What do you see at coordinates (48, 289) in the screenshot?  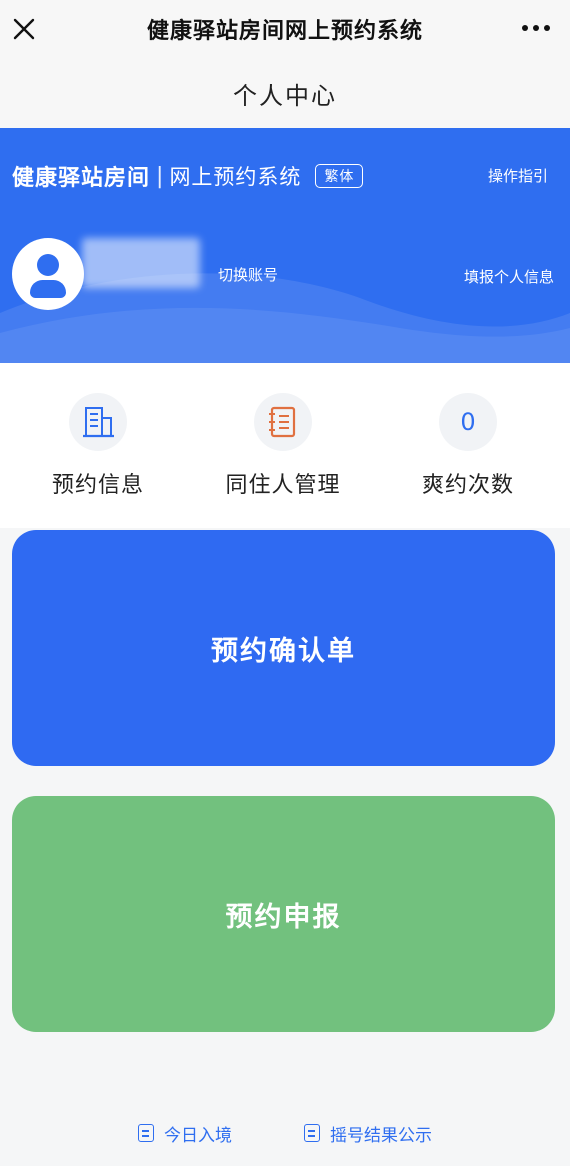 I see `user-icon-body` at bounding box center [48, 289].